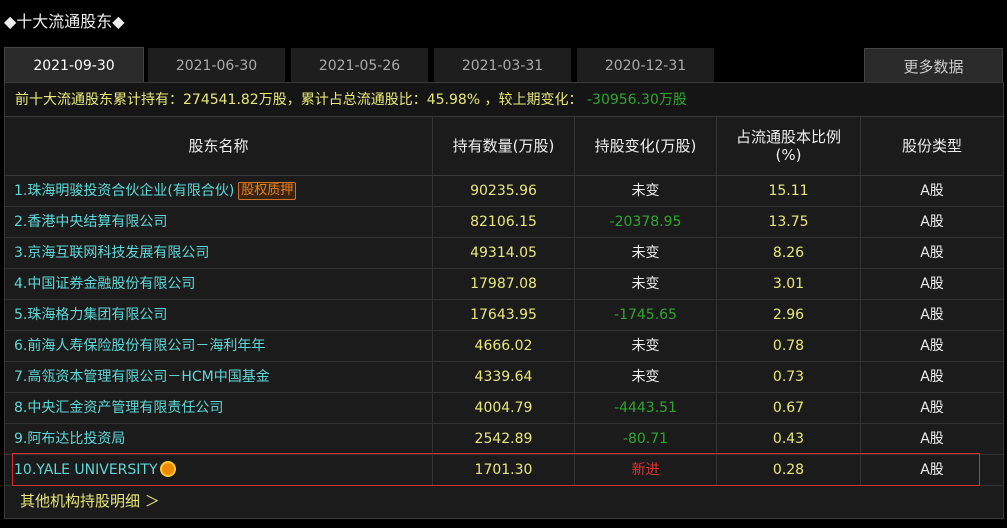 The image size is (1007, 528). I want to click on tab-2021-03-31: 2021-03-31, so click(502, 65).